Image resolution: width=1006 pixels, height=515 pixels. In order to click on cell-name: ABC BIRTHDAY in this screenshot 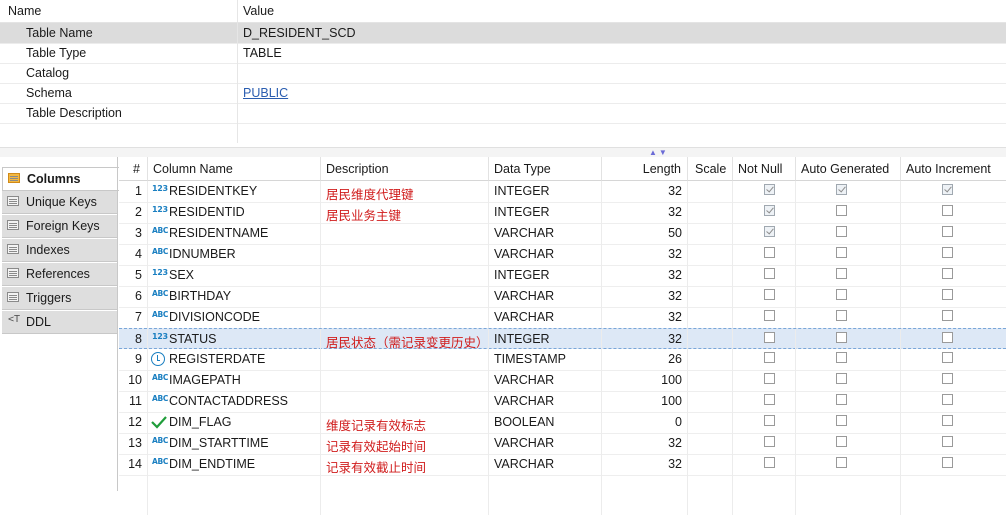, I will do `click(234, 296)`.